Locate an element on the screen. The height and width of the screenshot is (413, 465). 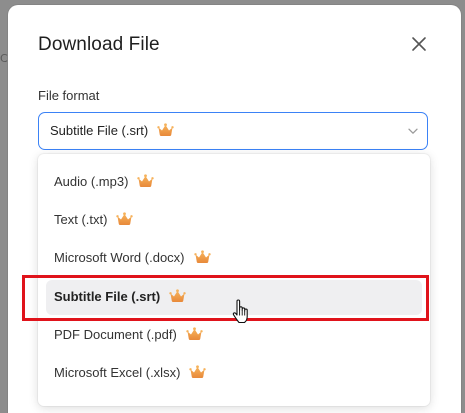
hand-pointer-cursor is located at coordinates (240, 311).